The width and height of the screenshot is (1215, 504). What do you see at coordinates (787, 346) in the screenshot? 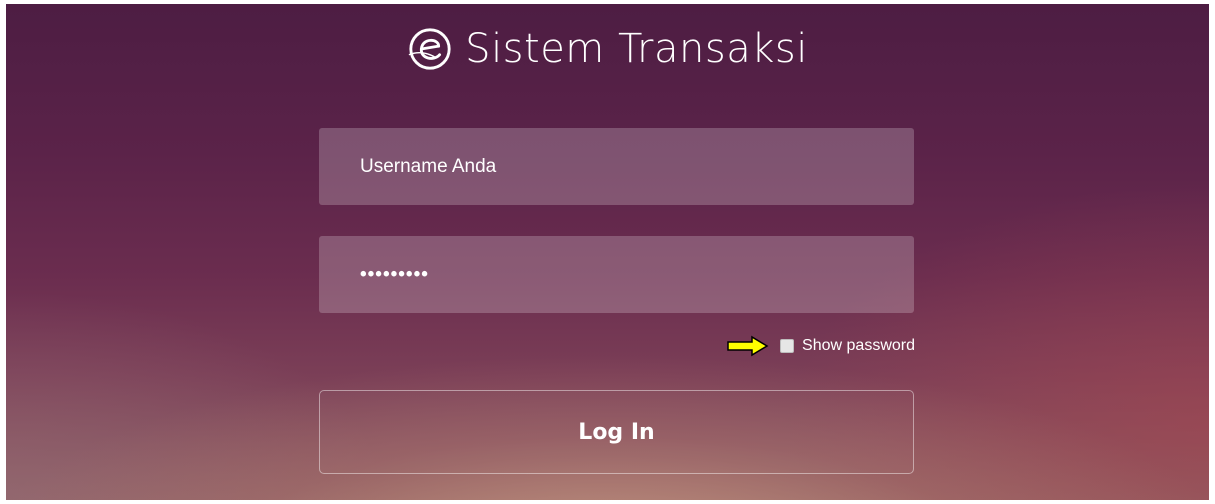
I see `show-password-checkbox` at bounding box center [787, 346].